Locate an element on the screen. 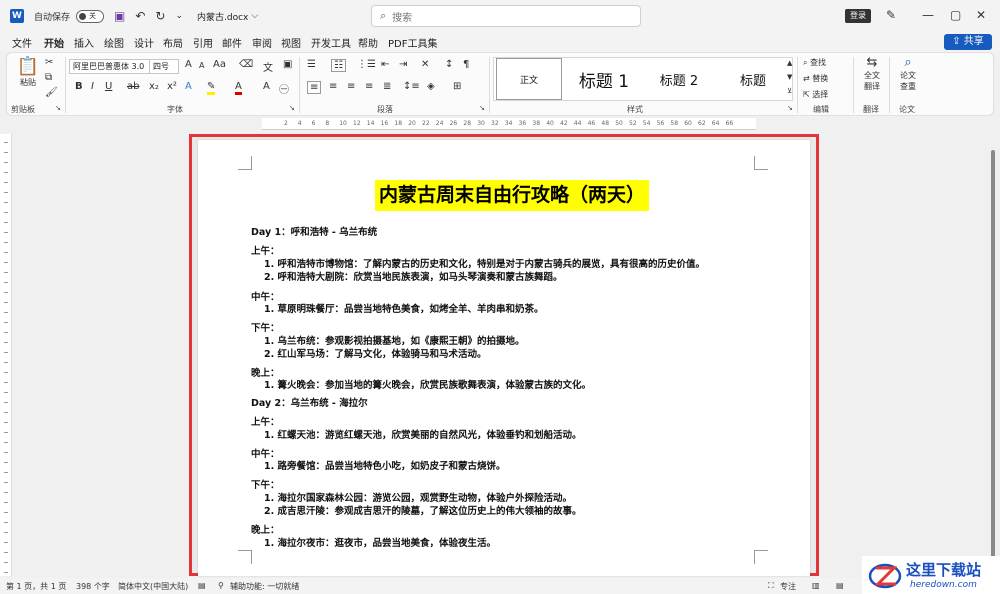 This screenshot has height=594, width=1000. share-button: ⇪ 共享 is located at coordinates (968, 42).